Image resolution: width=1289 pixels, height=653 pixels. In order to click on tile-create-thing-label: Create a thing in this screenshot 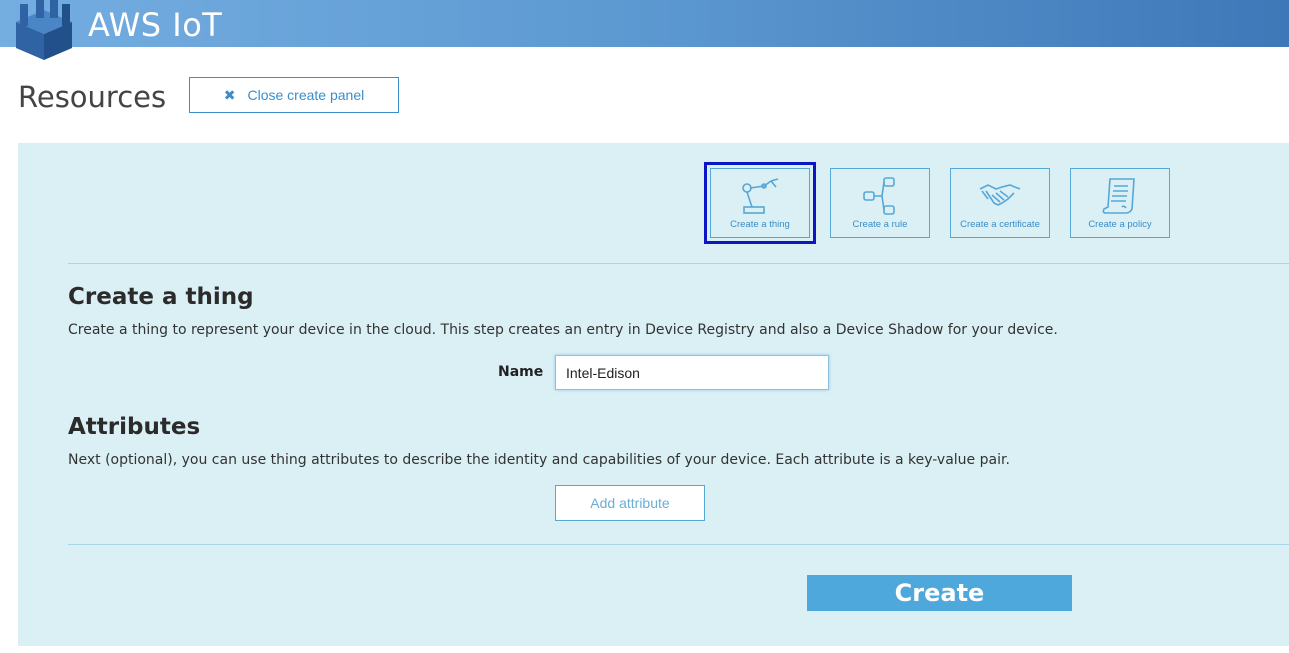, I will do `click(760, 224)`.